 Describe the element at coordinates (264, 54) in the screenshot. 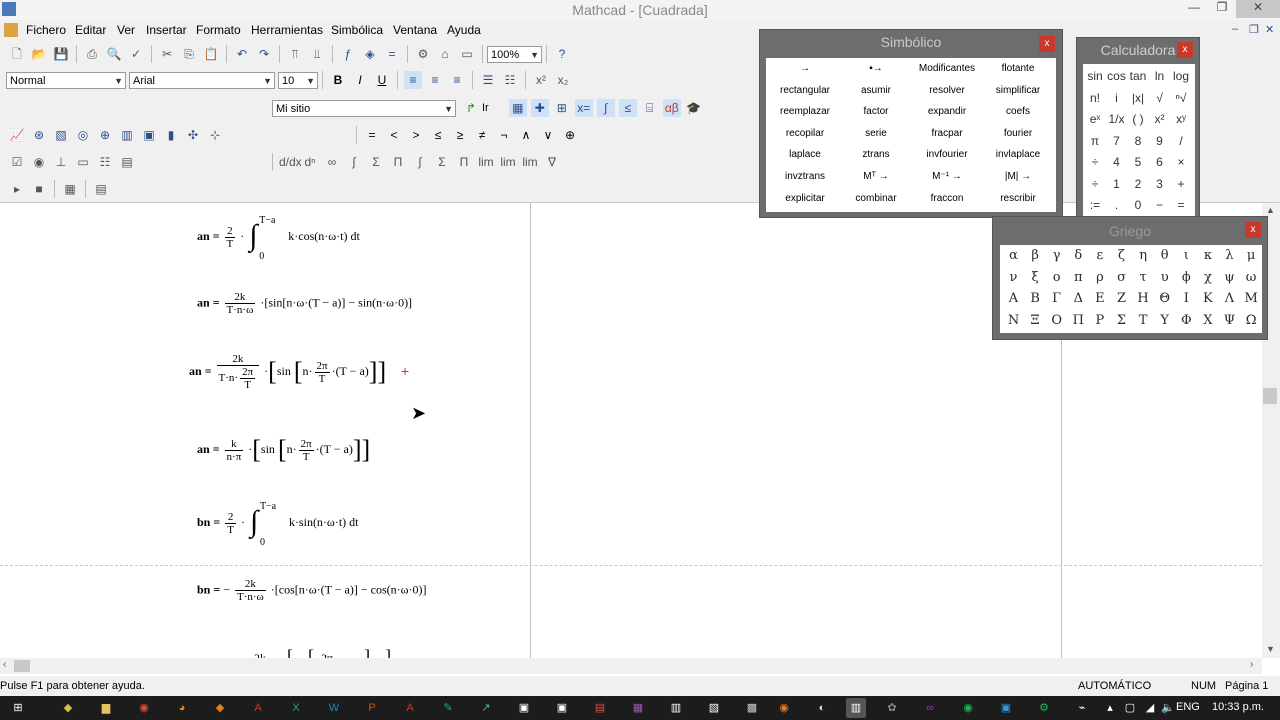

I see `redo-icon: ↷` at that location.